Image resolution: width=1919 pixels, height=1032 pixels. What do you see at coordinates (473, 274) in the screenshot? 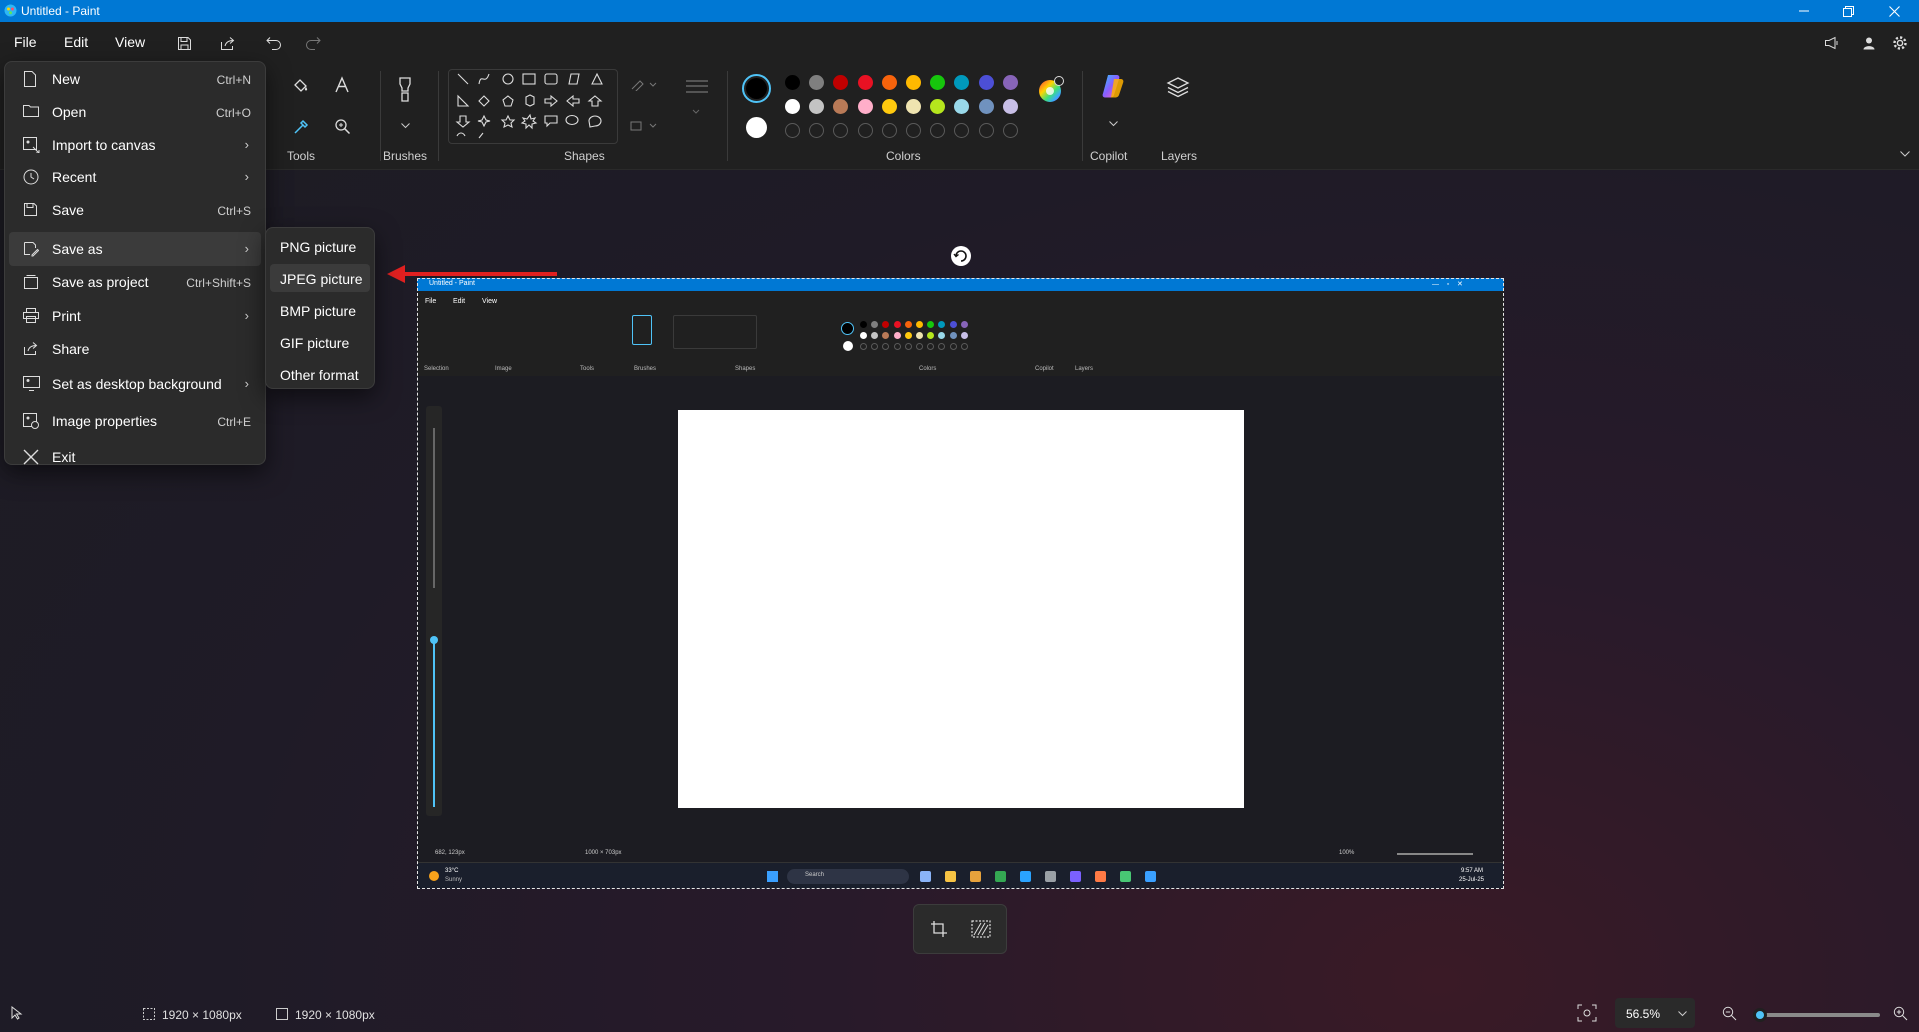
I see `red-arrow-annotation` at bounding box center [473, 274].